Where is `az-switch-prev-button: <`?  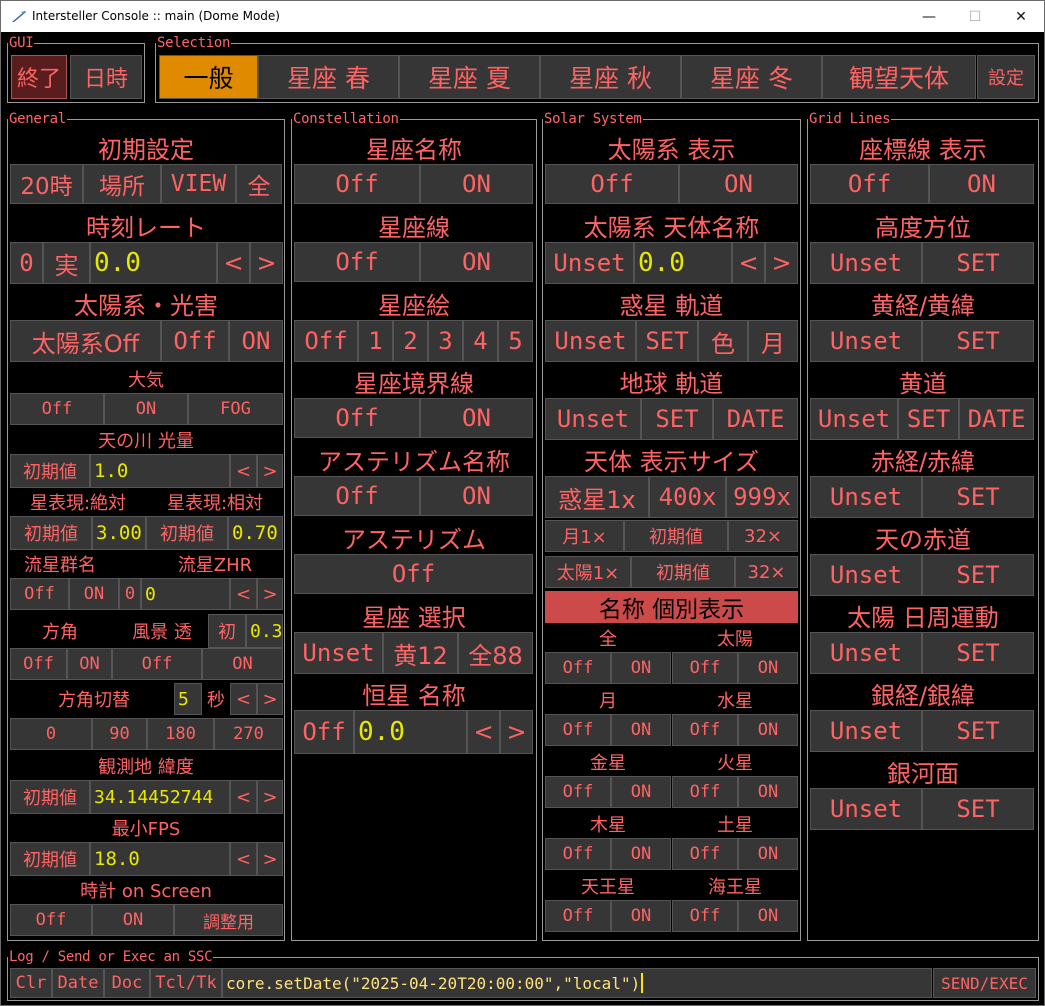 az-switch-prev-button: < is located at coordinates (243, 699).